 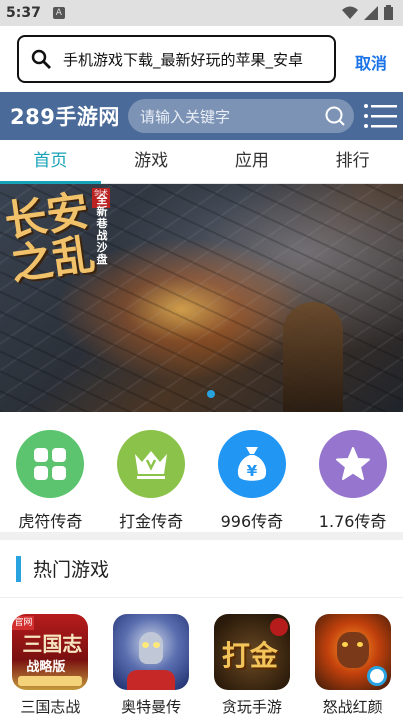 I want to click on dajin-icon: 打金, so click(x=251, y=652).